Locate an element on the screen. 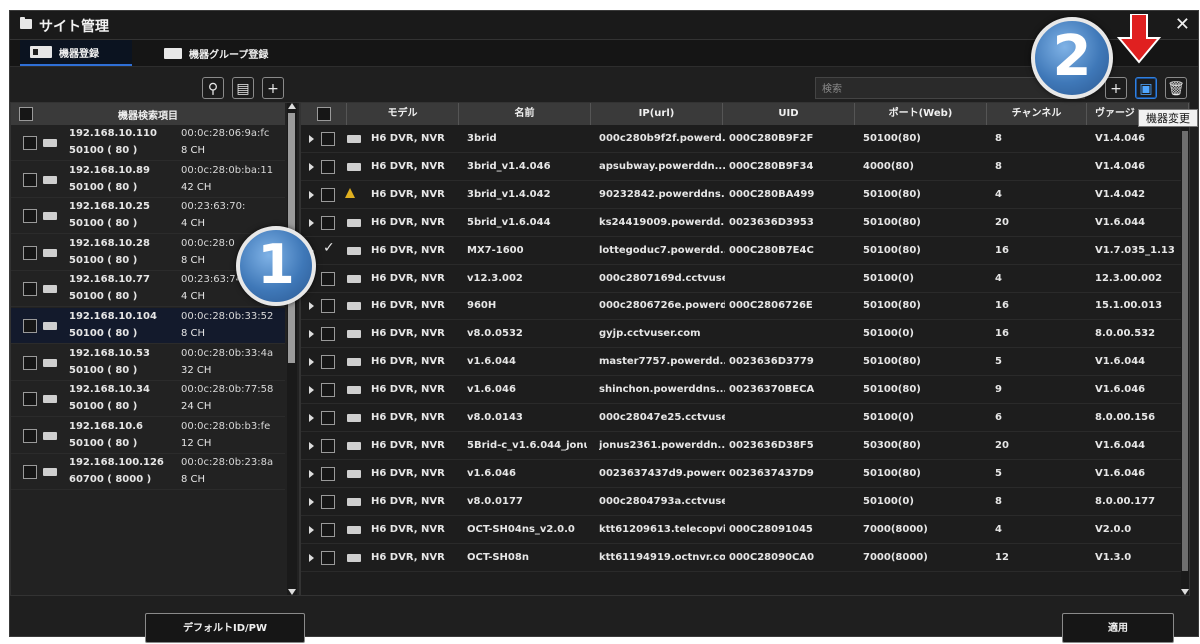 Image resolution: width=1200 pixels, height=644 pixels. cell-version: V1.4.046 is located at coordinates (1120, 166).